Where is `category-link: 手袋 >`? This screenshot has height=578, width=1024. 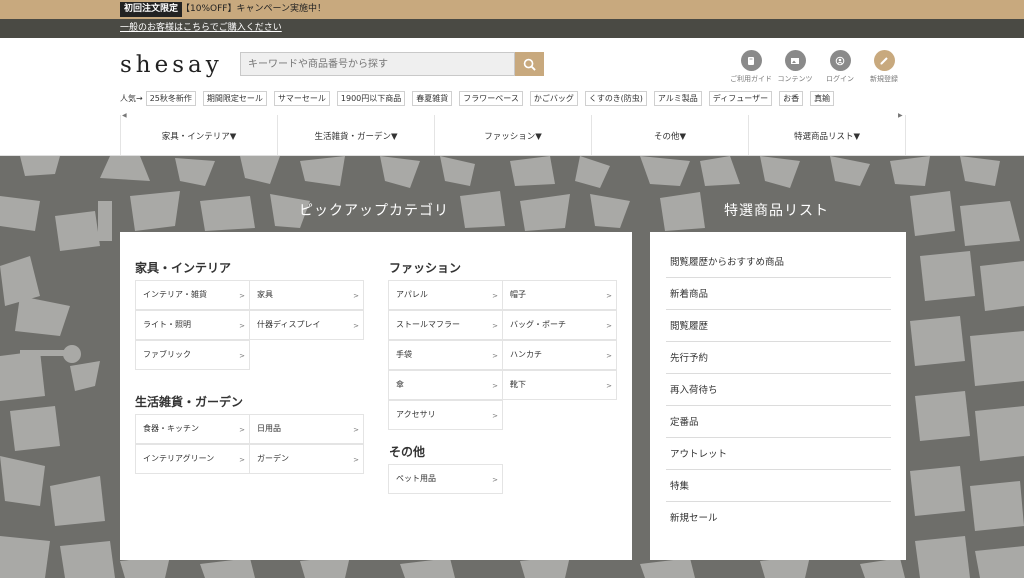 category-link: 手袋 > is located at coordinates (445, 355).